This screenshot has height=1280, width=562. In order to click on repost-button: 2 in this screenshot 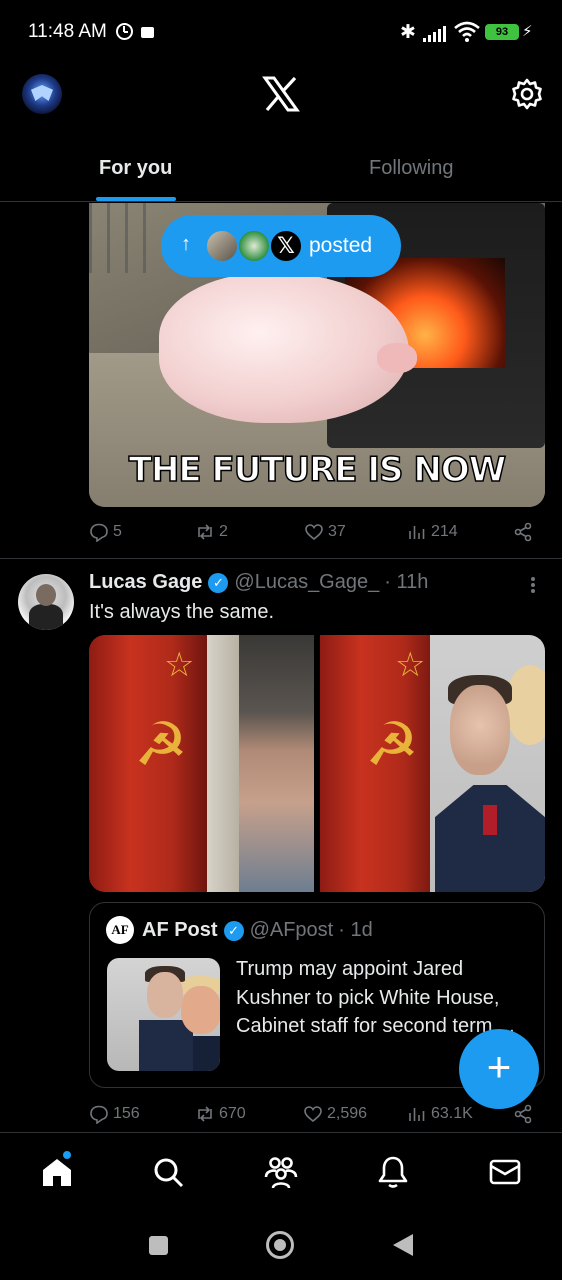, I will do `click(211, 532)`.